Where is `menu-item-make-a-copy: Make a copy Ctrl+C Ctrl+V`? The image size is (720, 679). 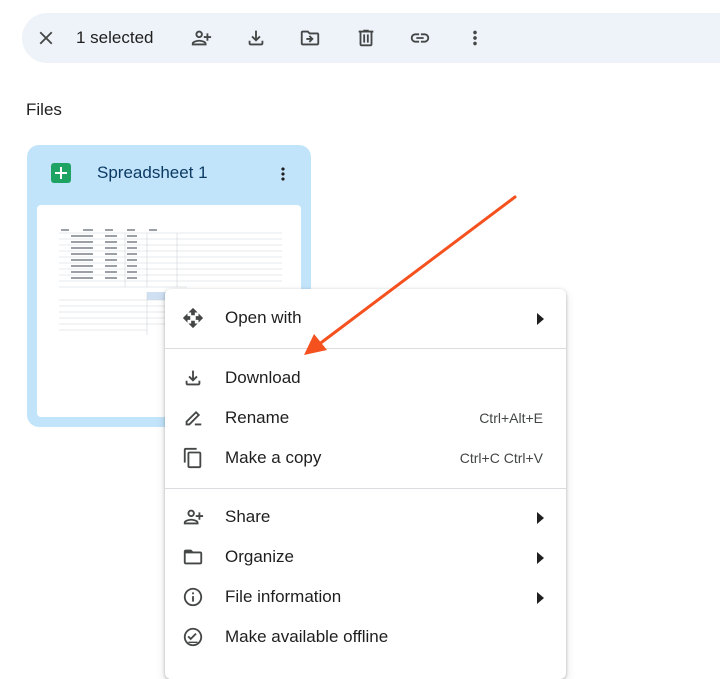
menu-item-make-a-copy: Make a copy Ctrl+C Ctrl+V is located at coordinates (365, 458).